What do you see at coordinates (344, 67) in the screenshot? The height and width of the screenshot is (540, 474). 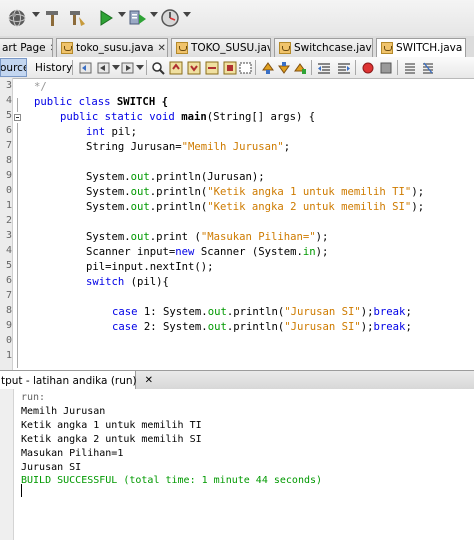 I see `shift-line-right-icon` at bounding box center [344, 67].